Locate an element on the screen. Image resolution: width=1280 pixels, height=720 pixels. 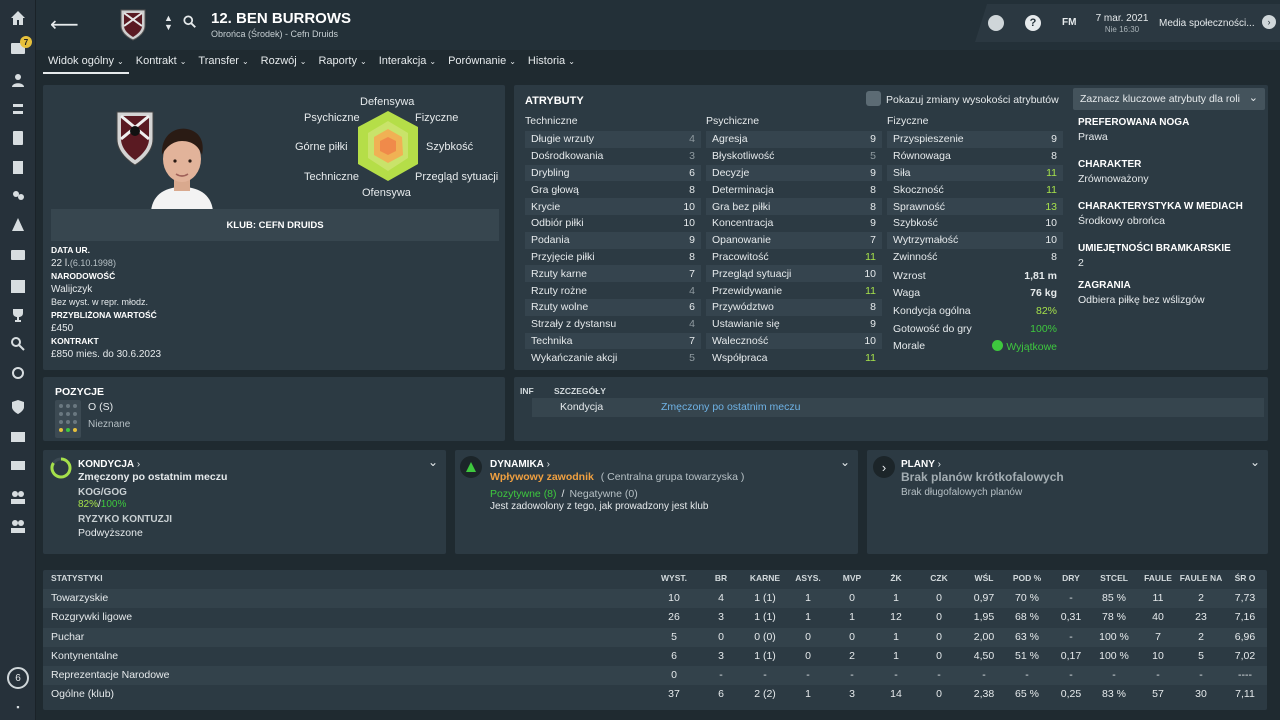
club-crest-icon is located at coordinates (133, 25).